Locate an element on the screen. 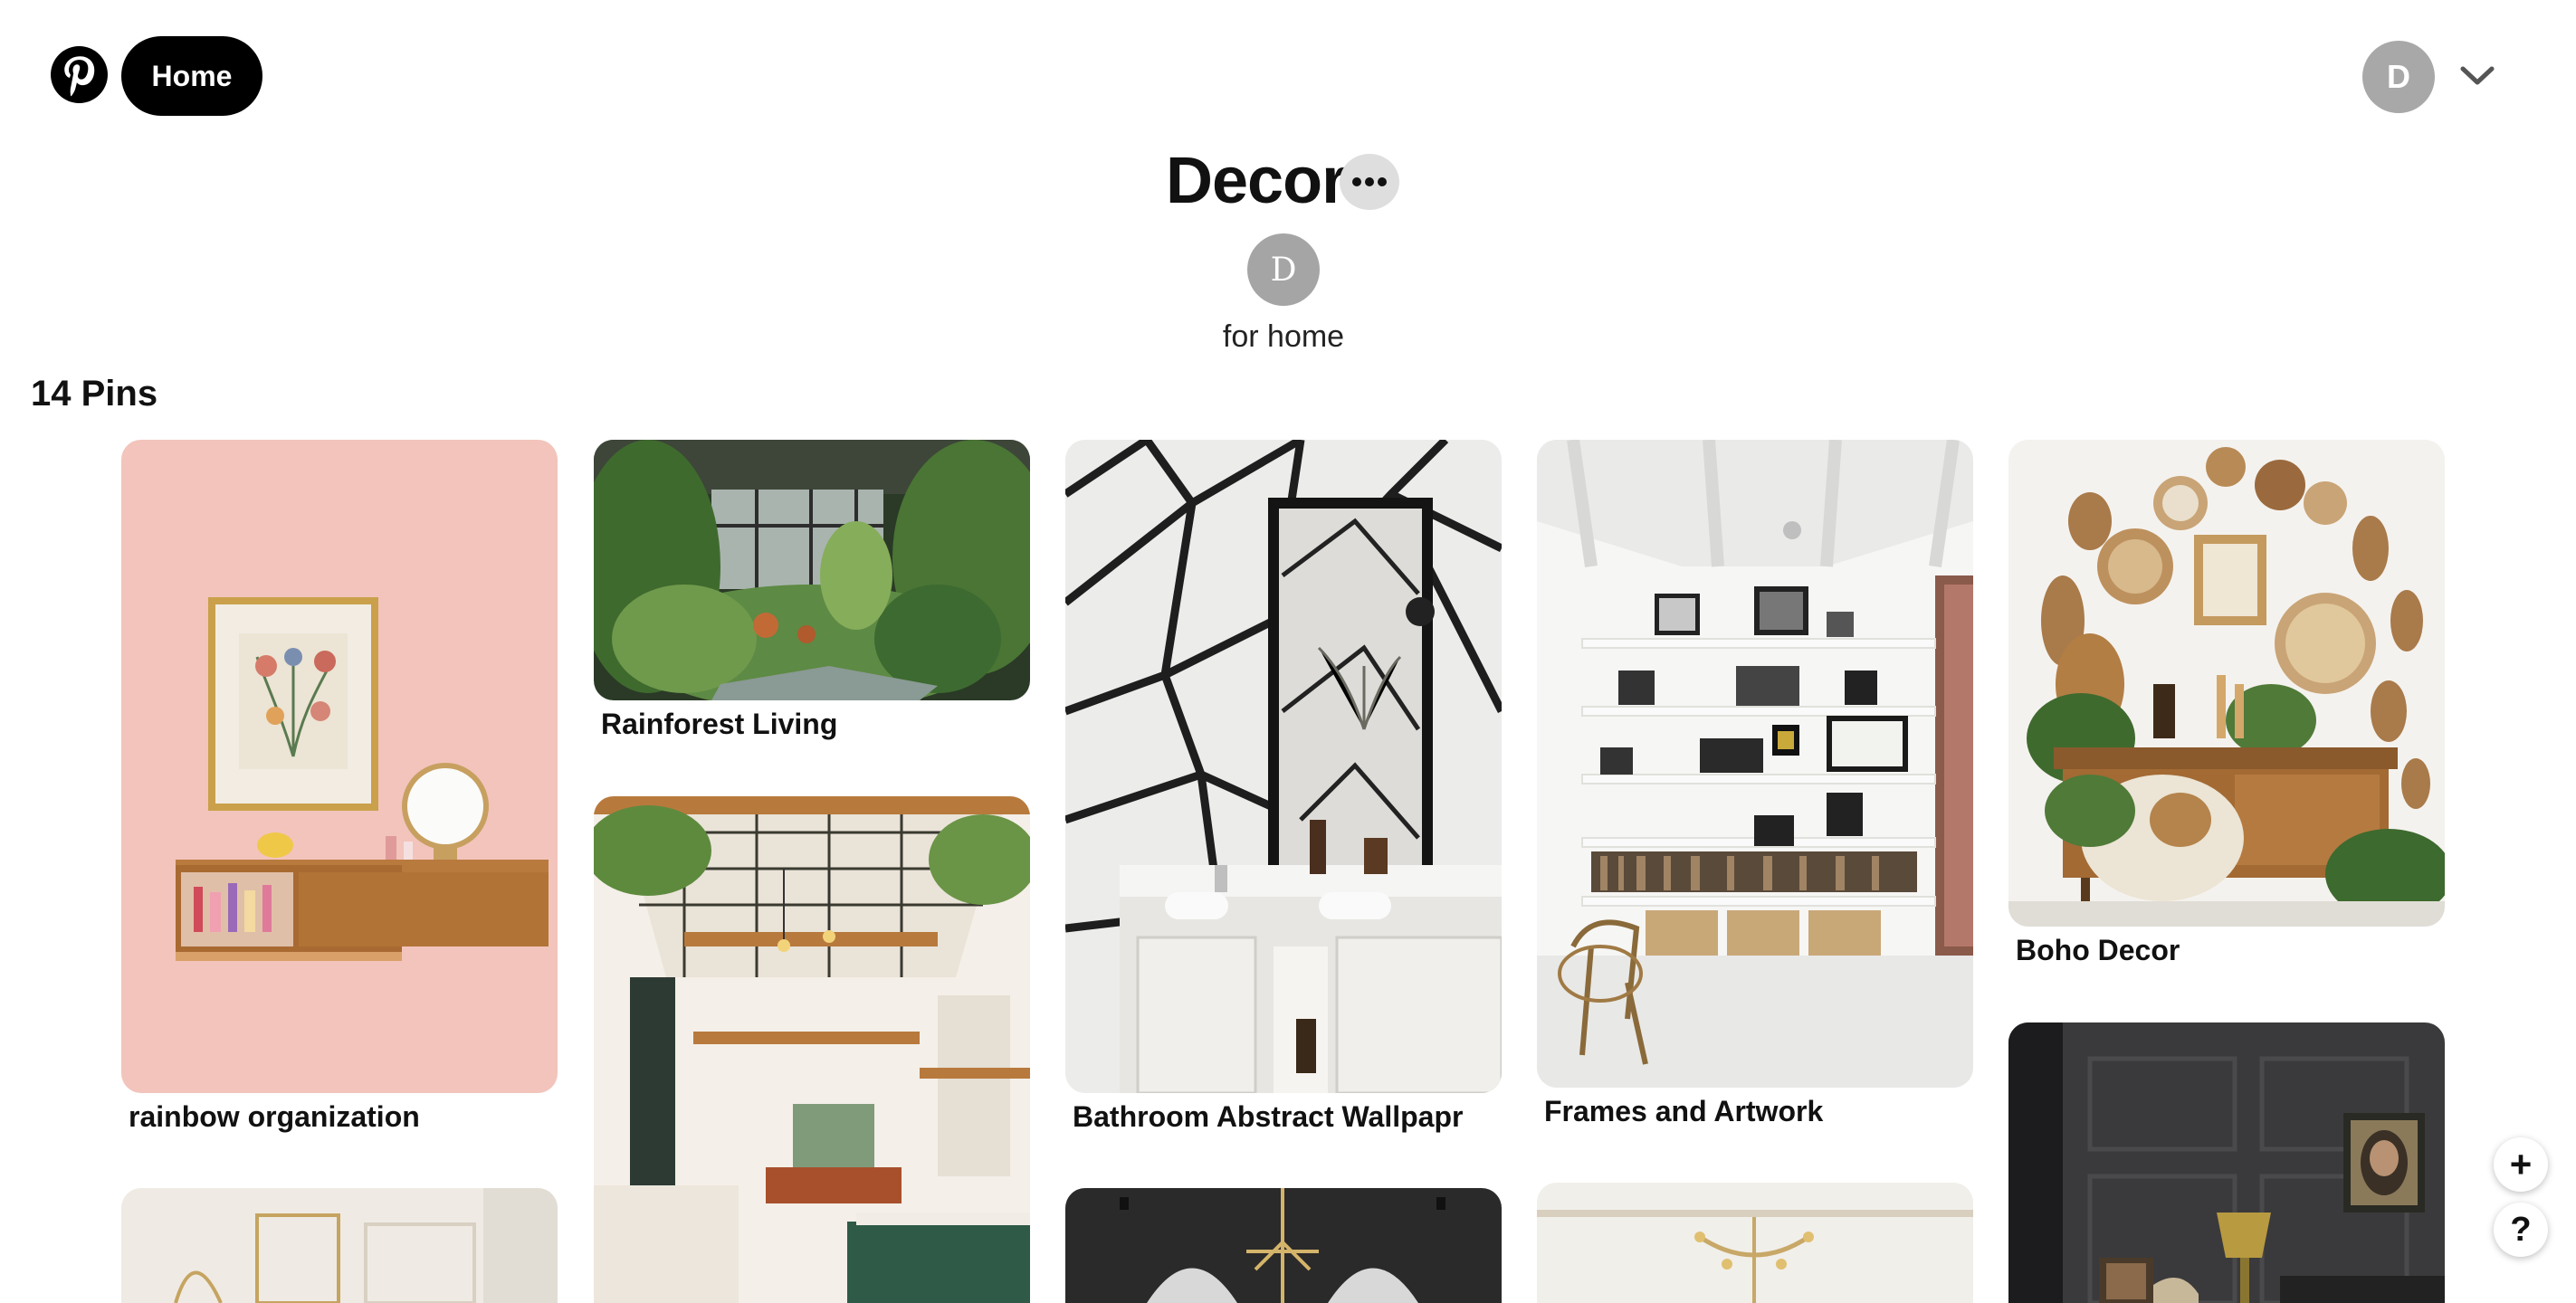 Image resolution: width=2576 pixels, height=1303 pixels. pin-title: Frames and Artwork is located at coordinates (1683, 1111).